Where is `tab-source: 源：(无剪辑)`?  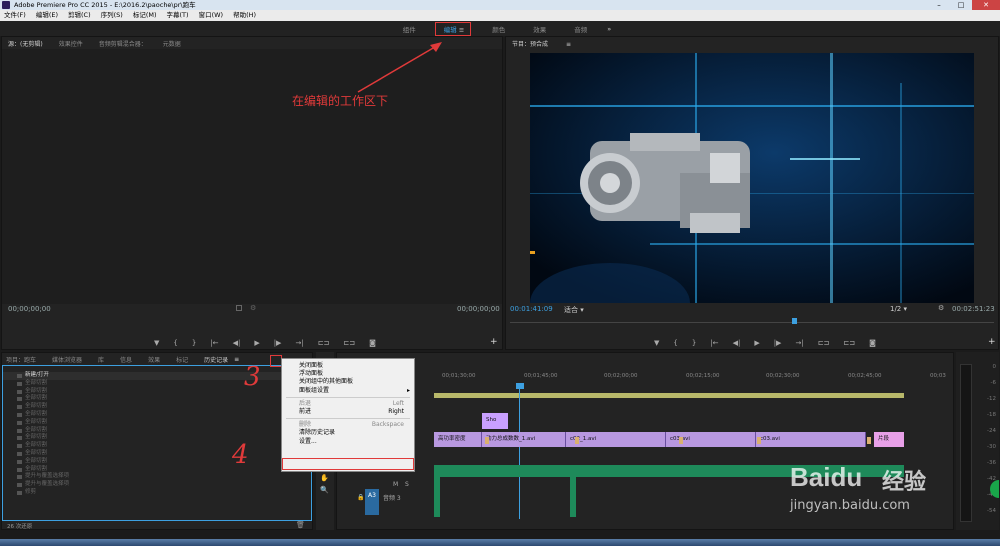 tab-source: 源：(无剪辑) is located at coordinates (25, 43).